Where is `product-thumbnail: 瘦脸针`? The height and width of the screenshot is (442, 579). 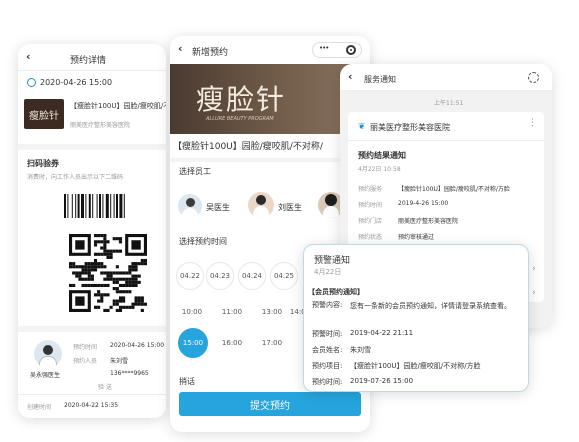 product-thumbnail: 瘦脸针 is located at coordinates (44, 114).